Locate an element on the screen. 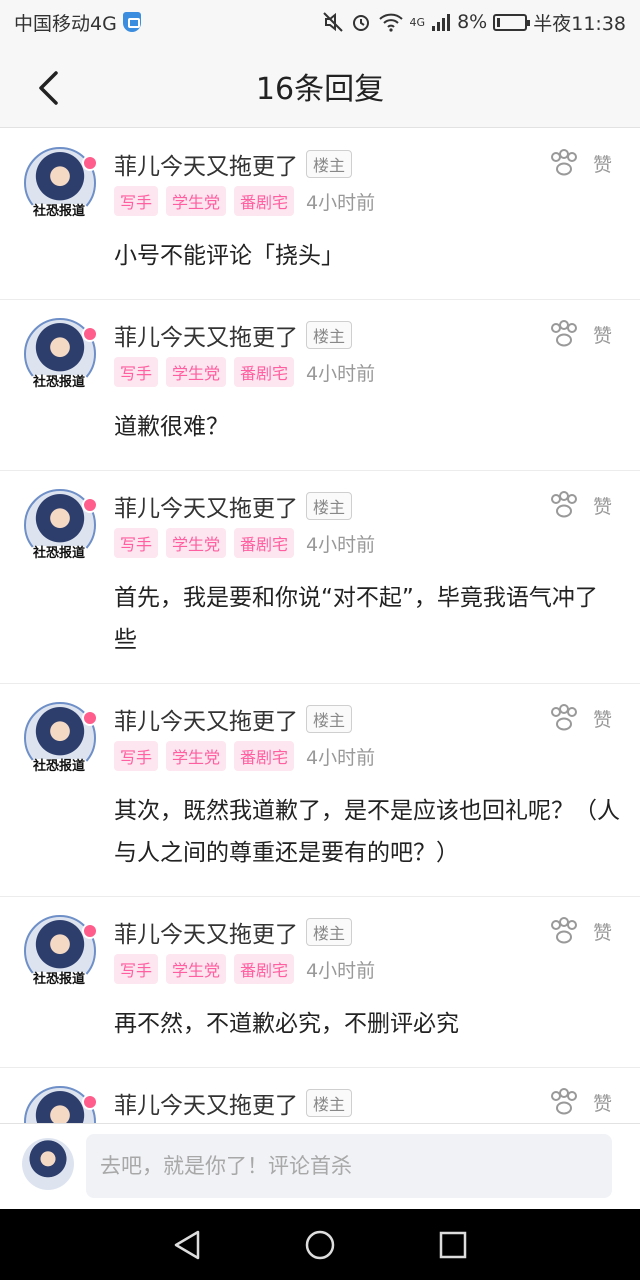 The height and width of the screenshot is (1280, 640). page-title: 16条回复 is located at coordinates (320, 89).